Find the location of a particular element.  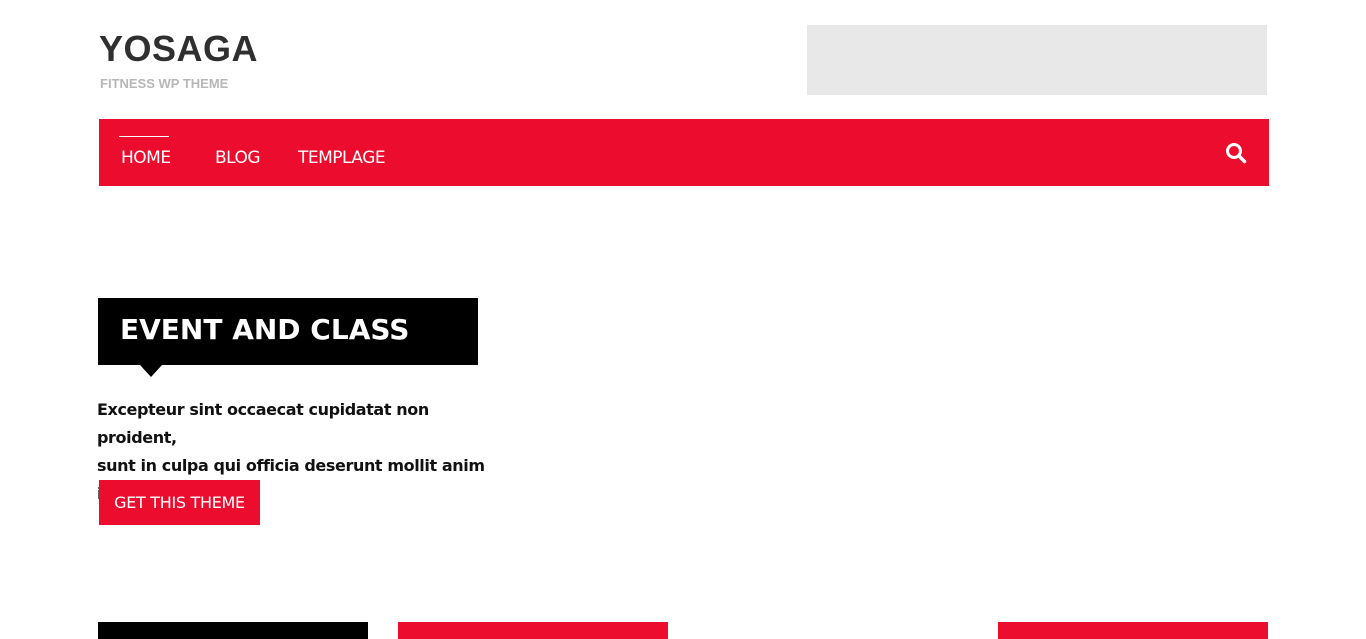

hero-title-box: EVENT AND CLASS is located at coordinates (288, 331).